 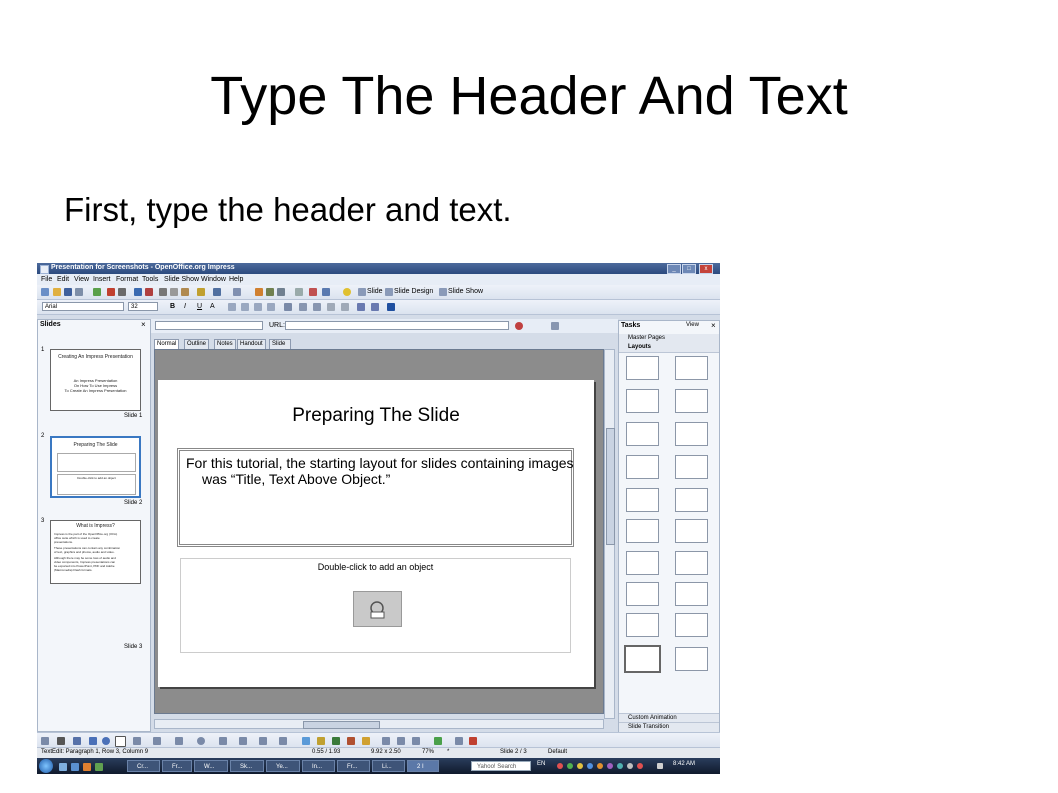 What do you see at coordinates (691, 659) in the screenshot?
I see `layout-title-four-objects` at bounding box center [691, 659].